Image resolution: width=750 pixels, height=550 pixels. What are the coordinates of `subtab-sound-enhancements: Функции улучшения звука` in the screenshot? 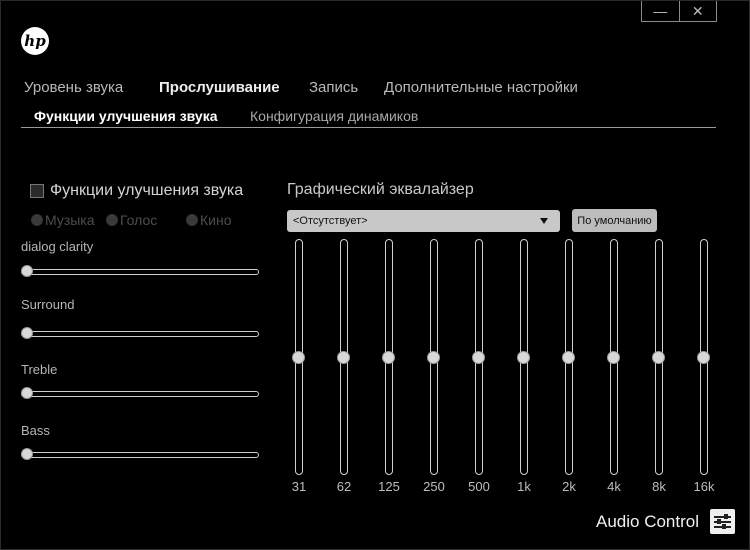 It's located at (142, 116).